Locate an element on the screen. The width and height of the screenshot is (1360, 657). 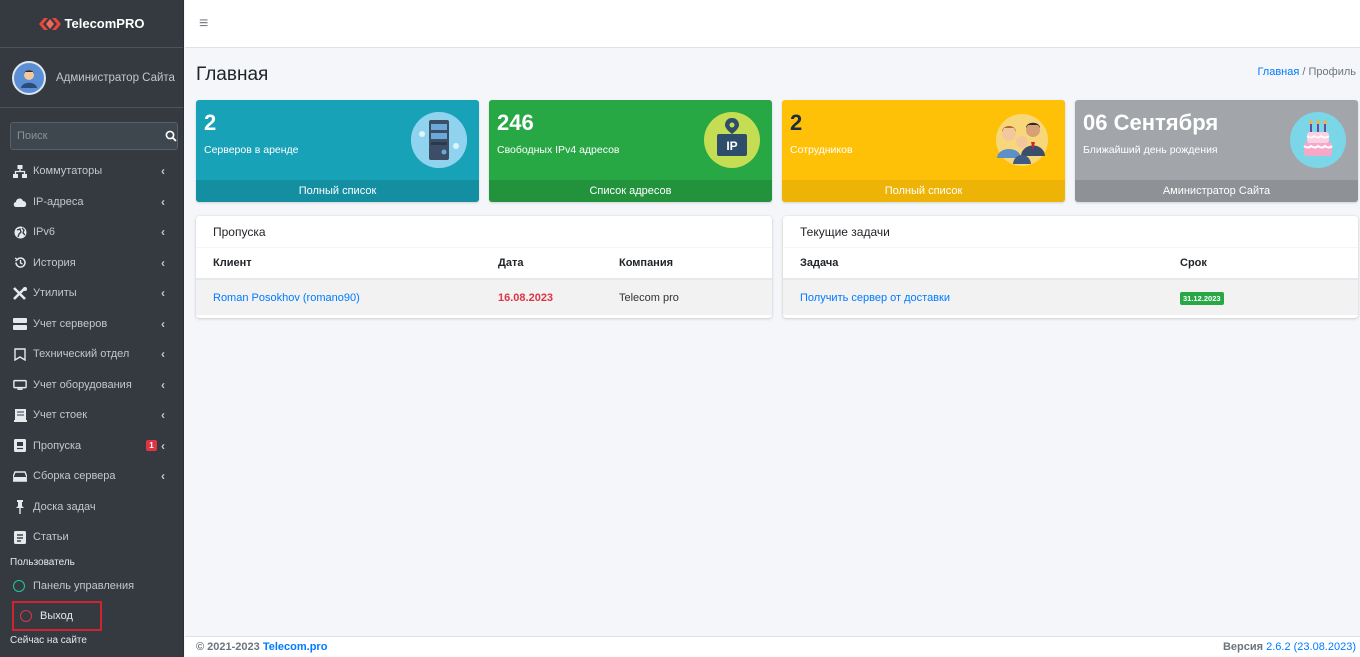
sidebar-item-control-panel: Панель управления is located at coordinates (91, 586).